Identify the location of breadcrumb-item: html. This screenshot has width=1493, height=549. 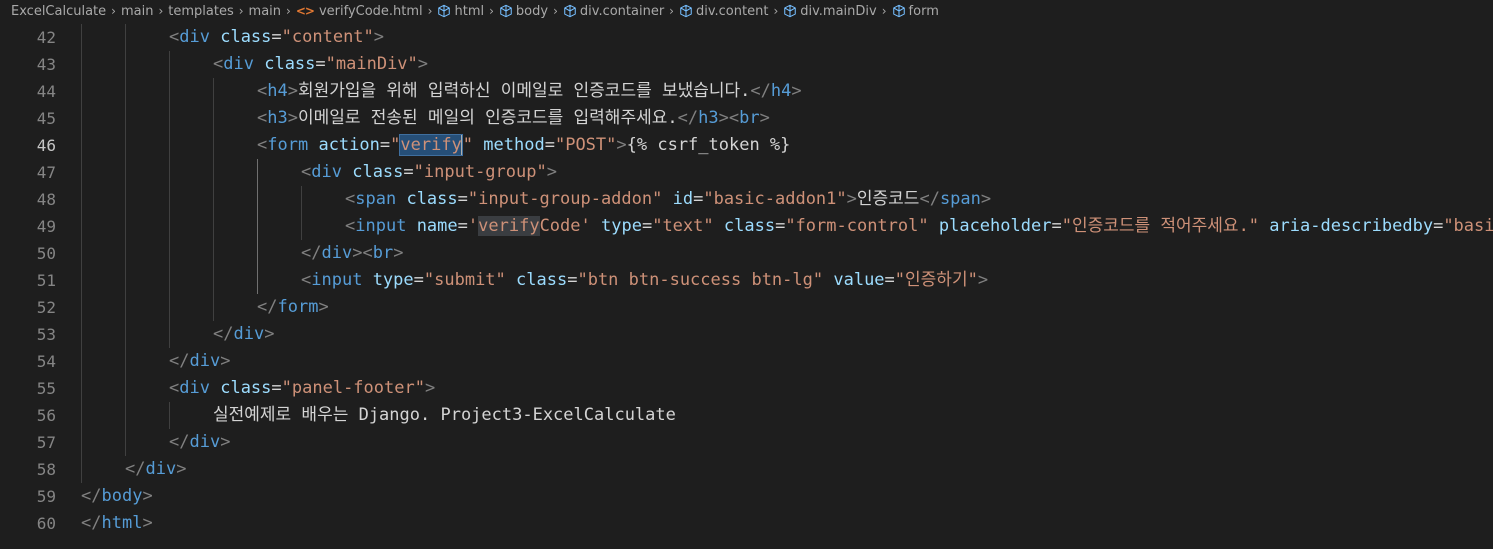
(460, 11).